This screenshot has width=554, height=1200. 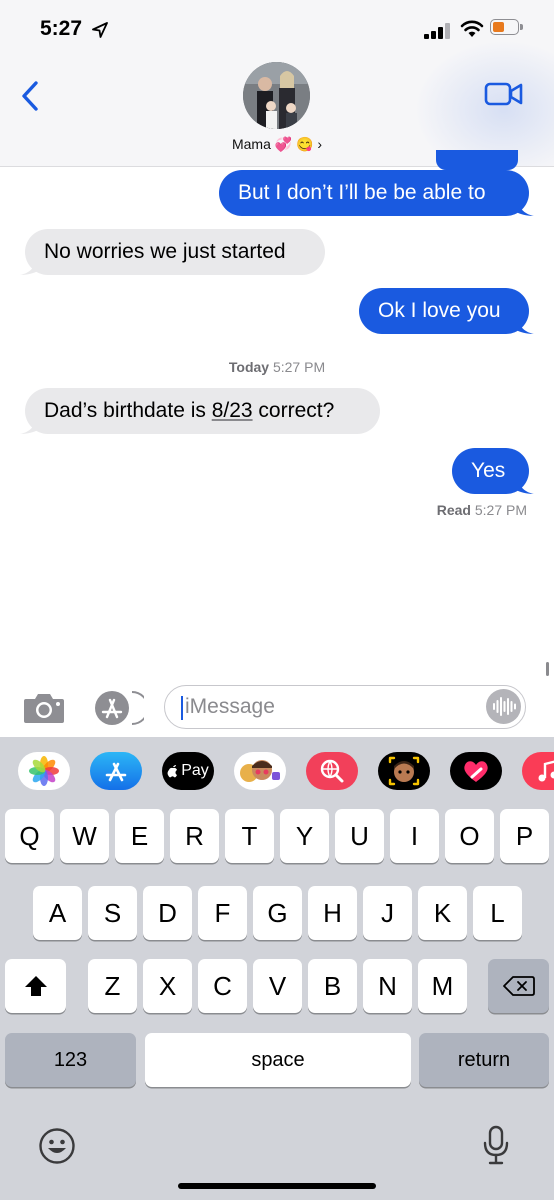 I want to click on key-w: W, so click(x=84, y=836).